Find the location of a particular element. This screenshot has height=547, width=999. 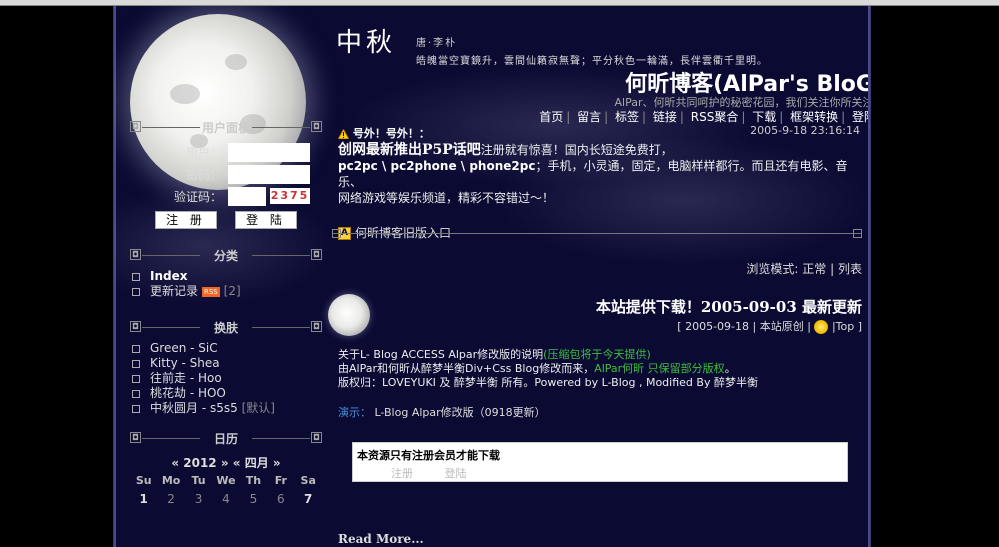

username-input is located at coordinates (269, 152).